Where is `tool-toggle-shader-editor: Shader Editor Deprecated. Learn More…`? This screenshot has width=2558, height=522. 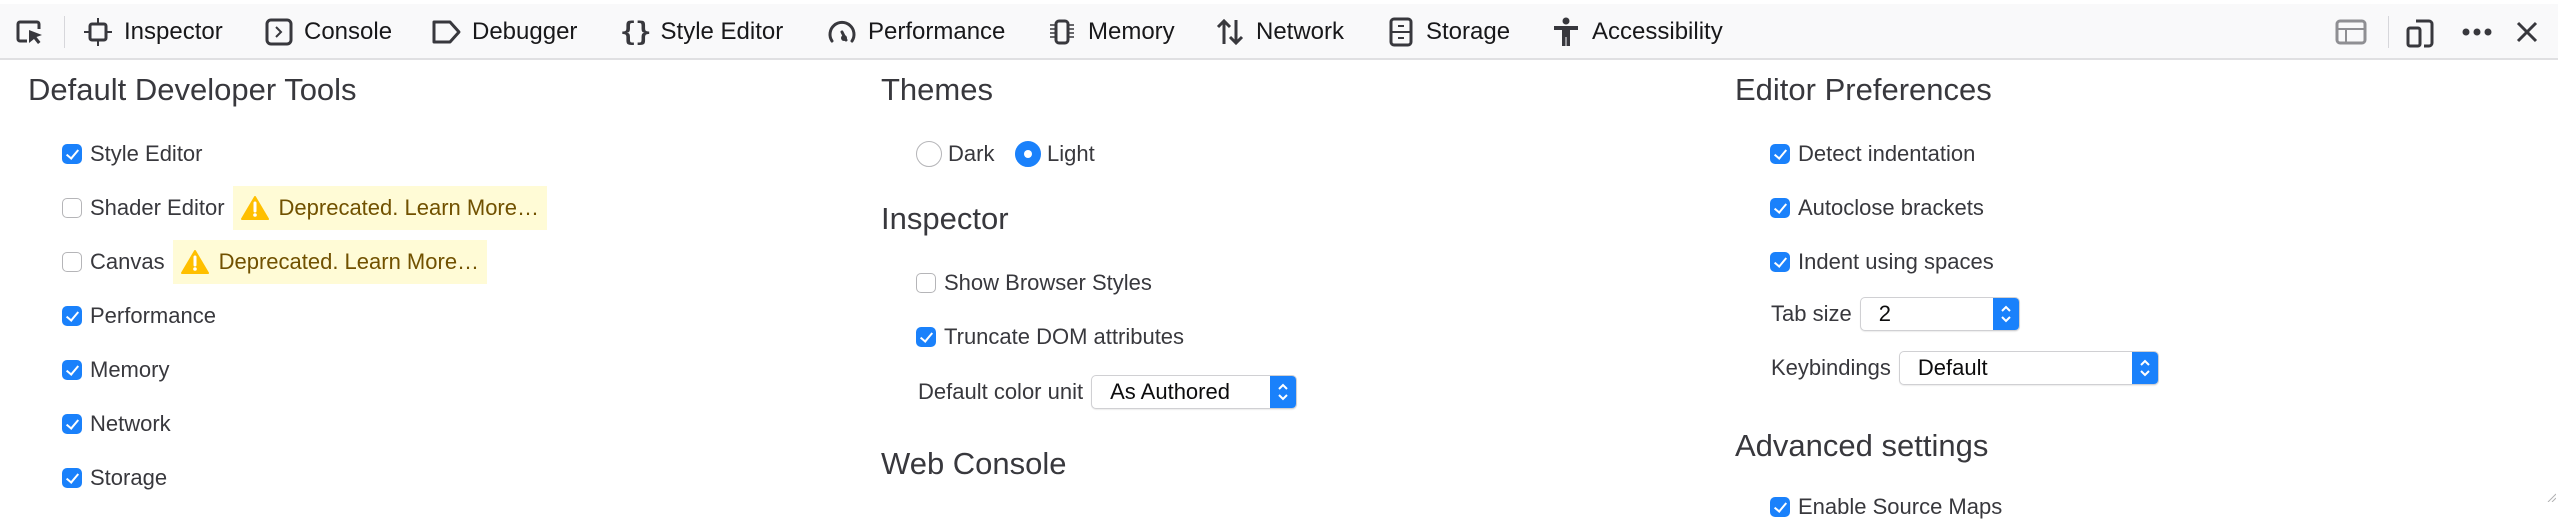
tool-toggle-shader-editor: Shader Editor Deprecated. Learn More… is located at coordinates (304, 208).